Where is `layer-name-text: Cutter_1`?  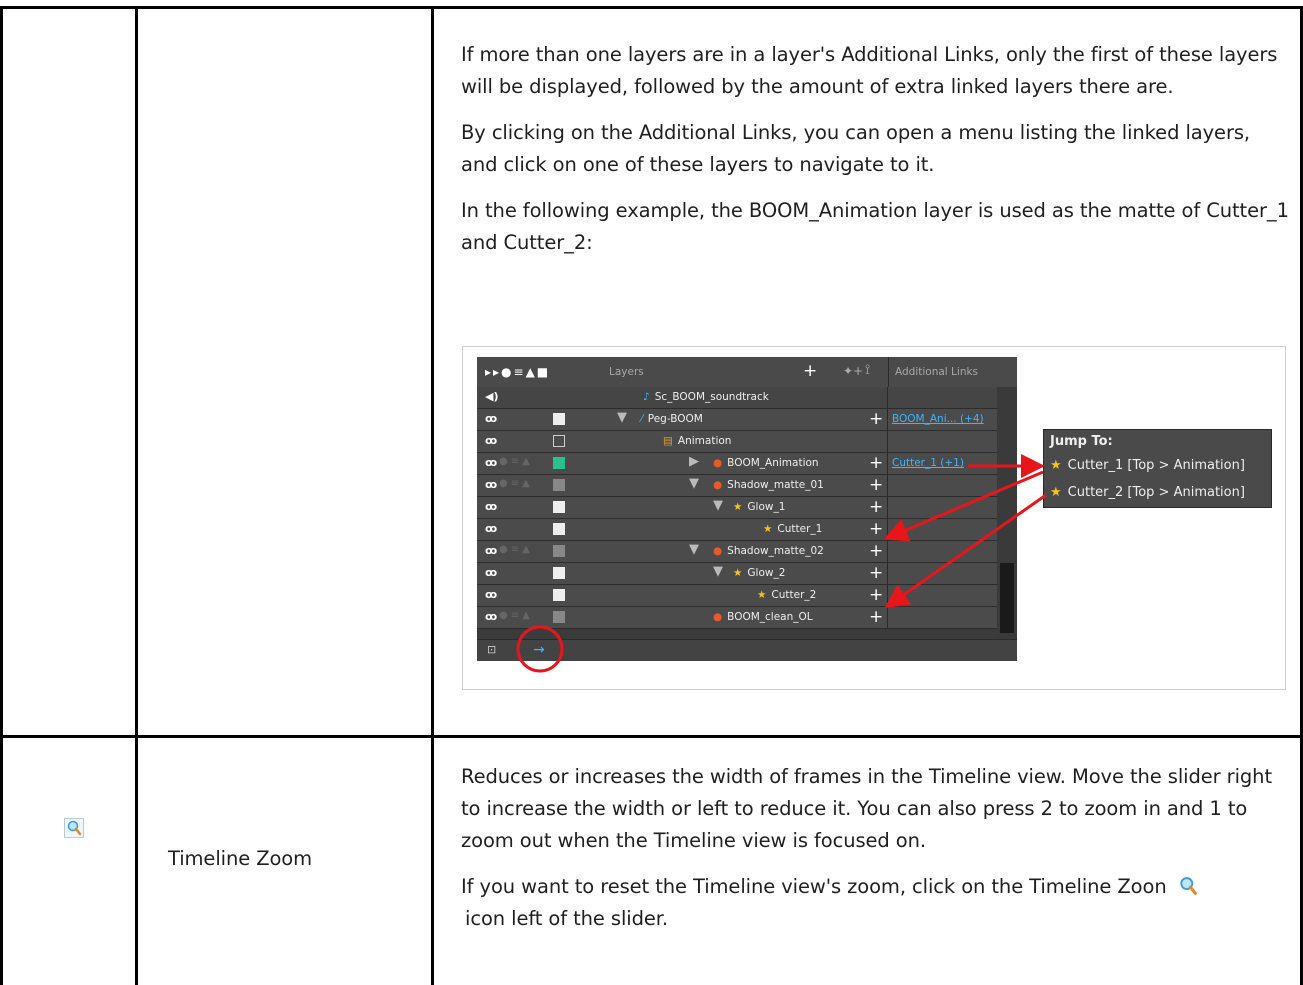
layer-name-text: Cutter_1 is located at coordinates (800, 529).